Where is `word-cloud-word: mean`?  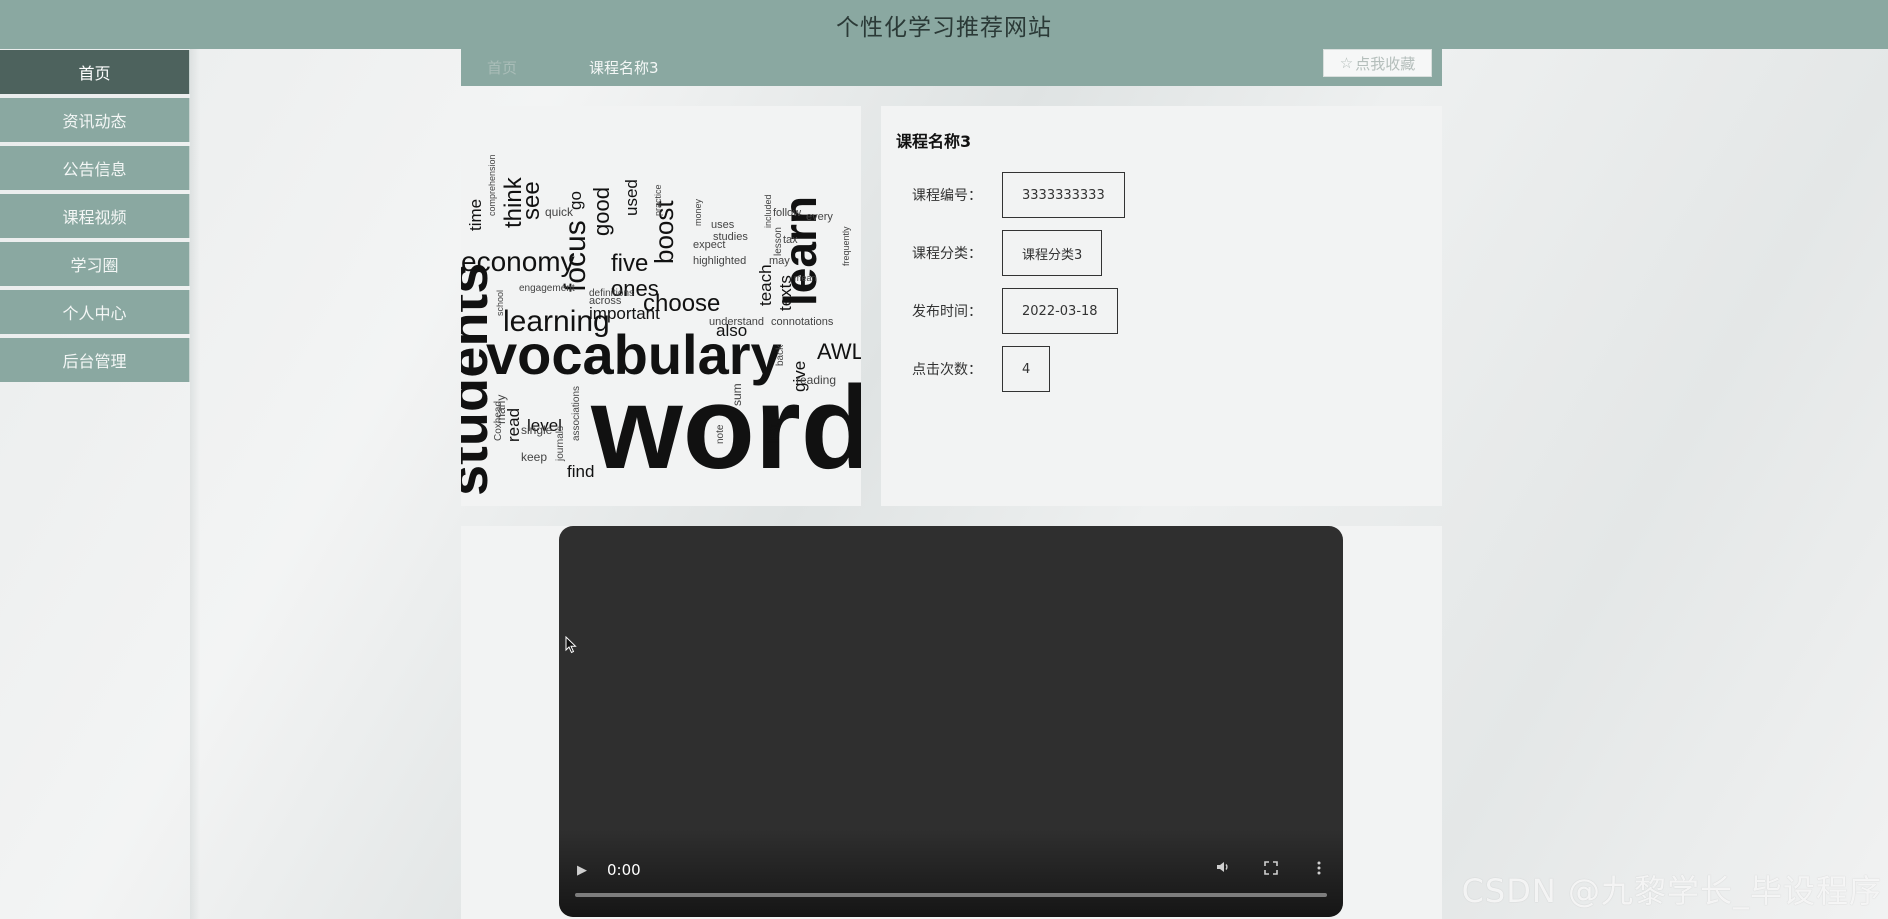
word-cloud-word: mean is located at coordinates (805, 278).